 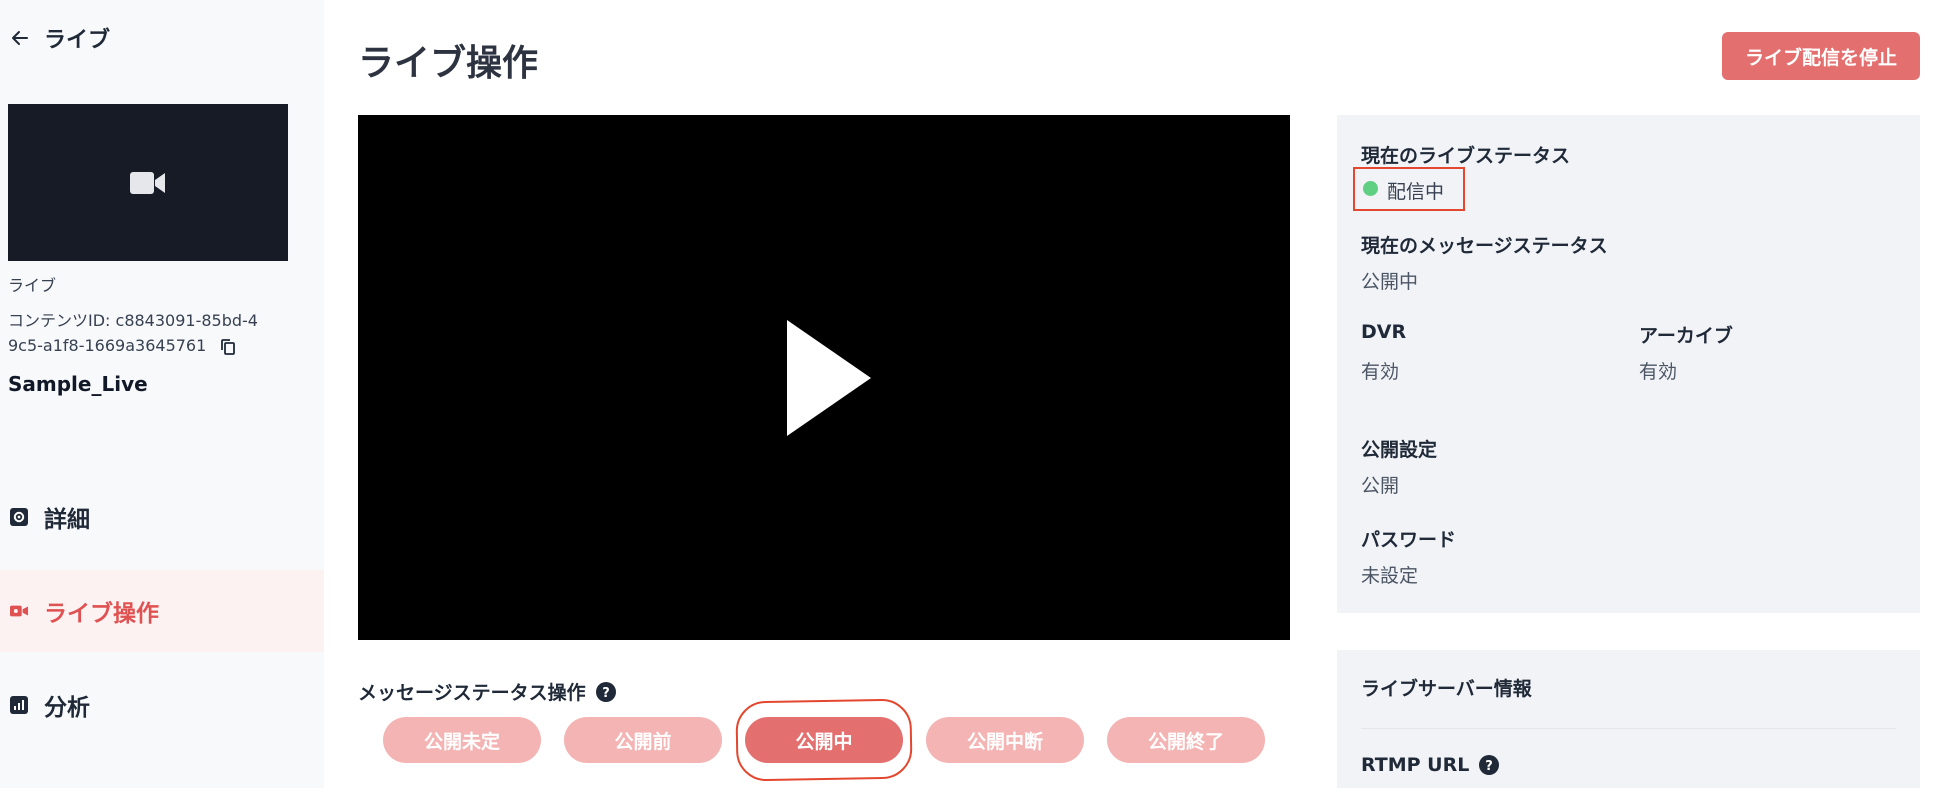 I want to click on stop-live-button: ライブ配信を停止, so click(x=1821, y=56).